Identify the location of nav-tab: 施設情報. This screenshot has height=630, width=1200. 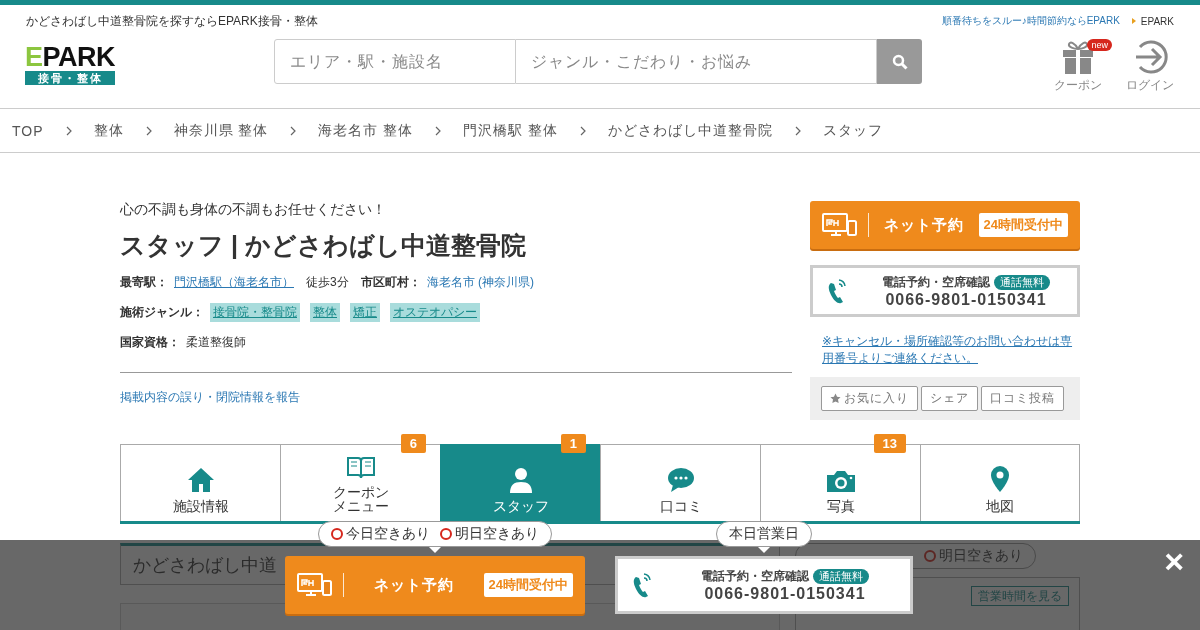
(200, 482).